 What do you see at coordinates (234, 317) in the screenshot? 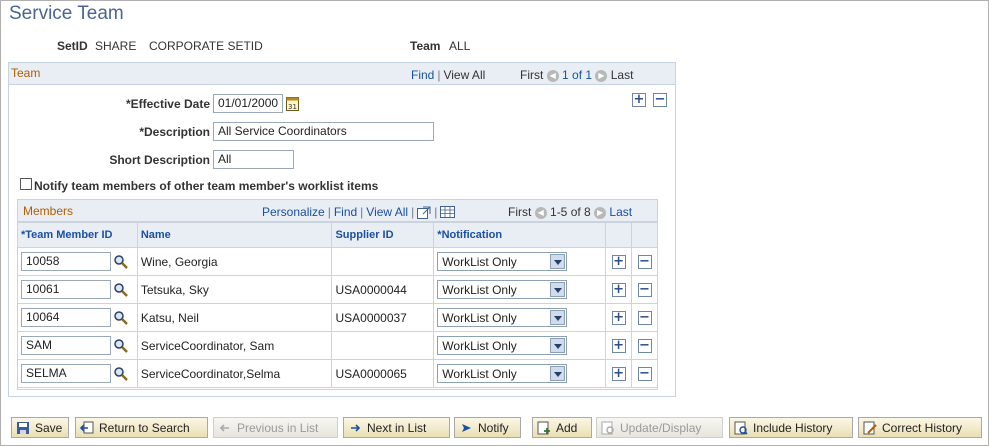
I see `cell-name: Katsu, Neil` at bounding box center [234, 317].